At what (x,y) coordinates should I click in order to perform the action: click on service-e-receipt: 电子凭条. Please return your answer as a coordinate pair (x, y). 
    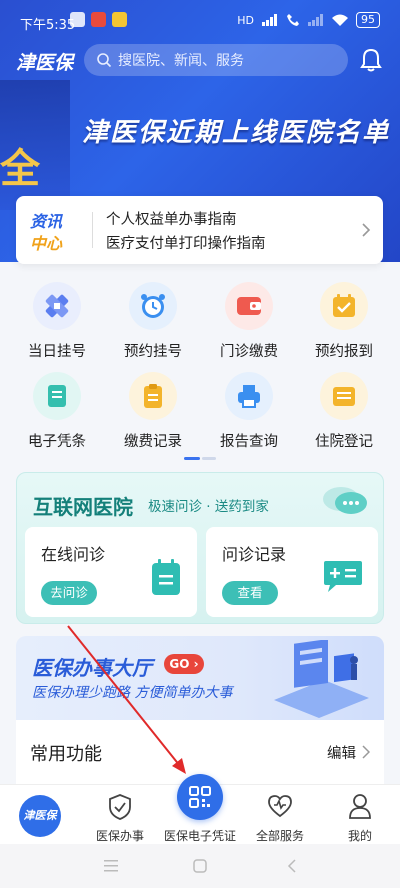
    Looking at the image, I should click on (57, 411).